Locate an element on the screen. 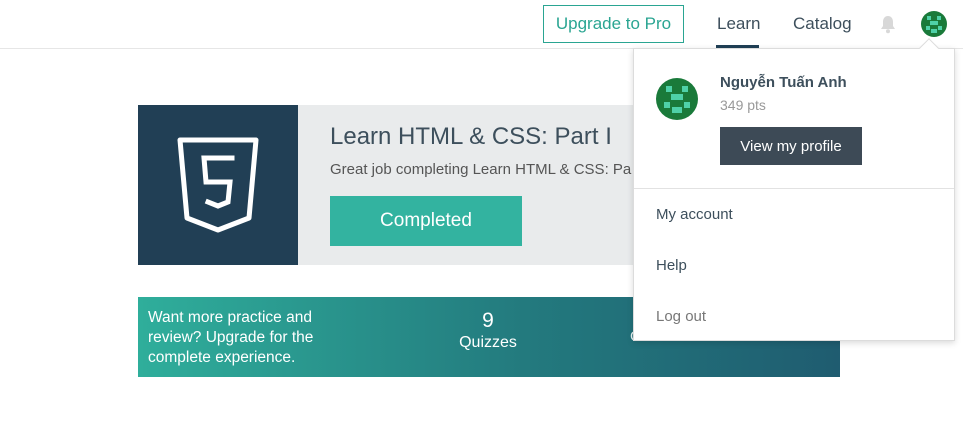 This screenshot has height=421, width=963. course-title: Learn HTML & CSS: Part I is located at coordinates (471, 137).